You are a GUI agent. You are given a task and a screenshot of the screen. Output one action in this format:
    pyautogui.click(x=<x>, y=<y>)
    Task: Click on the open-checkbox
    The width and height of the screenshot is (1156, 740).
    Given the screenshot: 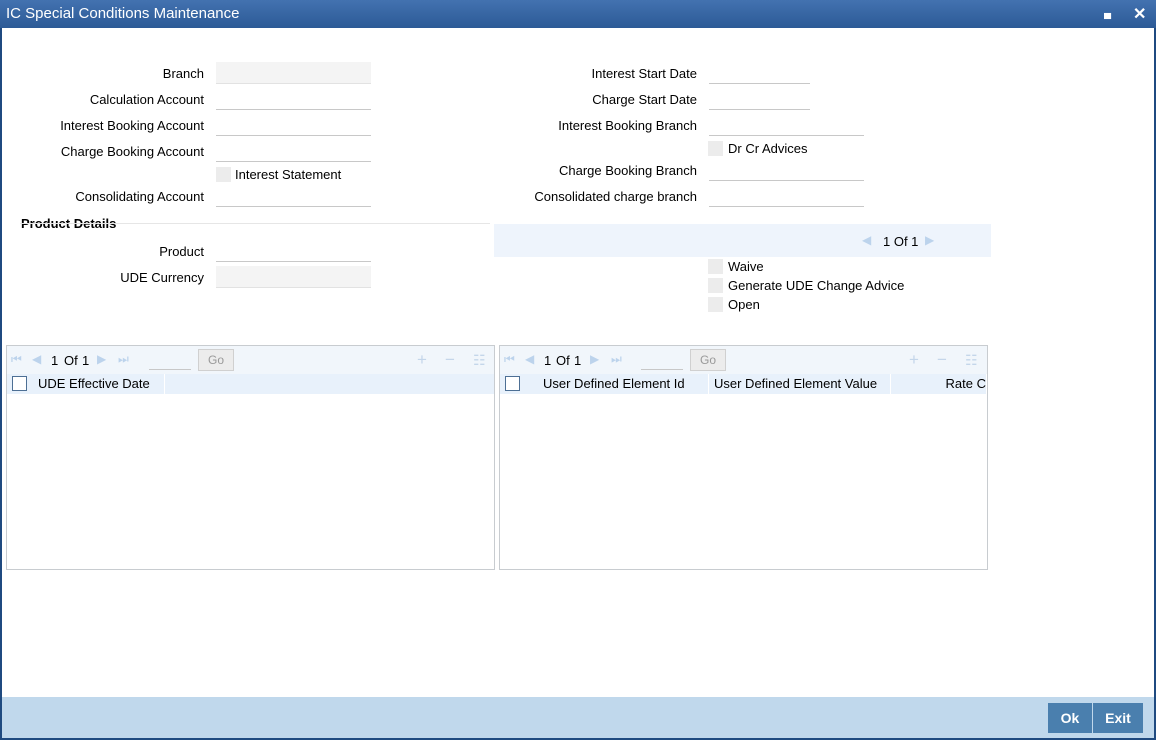 What is the action you would take?
    pyautogui.click(x=715, y=304)
    